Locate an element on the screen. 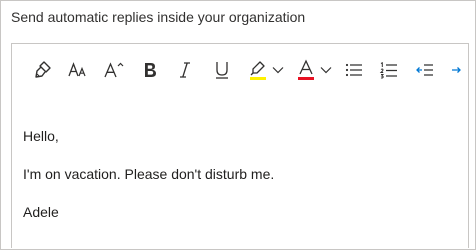 The width and height of the screenshot is (476, 250). greeting-line: Hello, is located at coordinates (41, 136).